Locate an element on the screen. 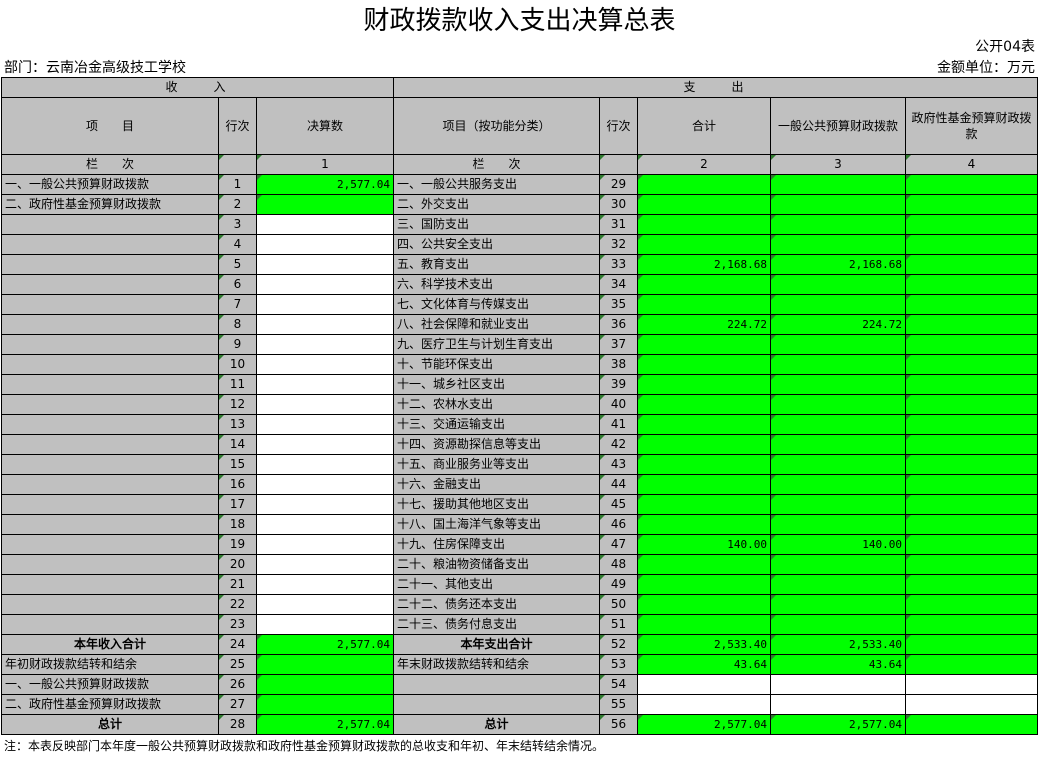 The width and height of the screenshot is (1039, 757). end-balance-total: 43.64 is located at coordinates (704, 664).